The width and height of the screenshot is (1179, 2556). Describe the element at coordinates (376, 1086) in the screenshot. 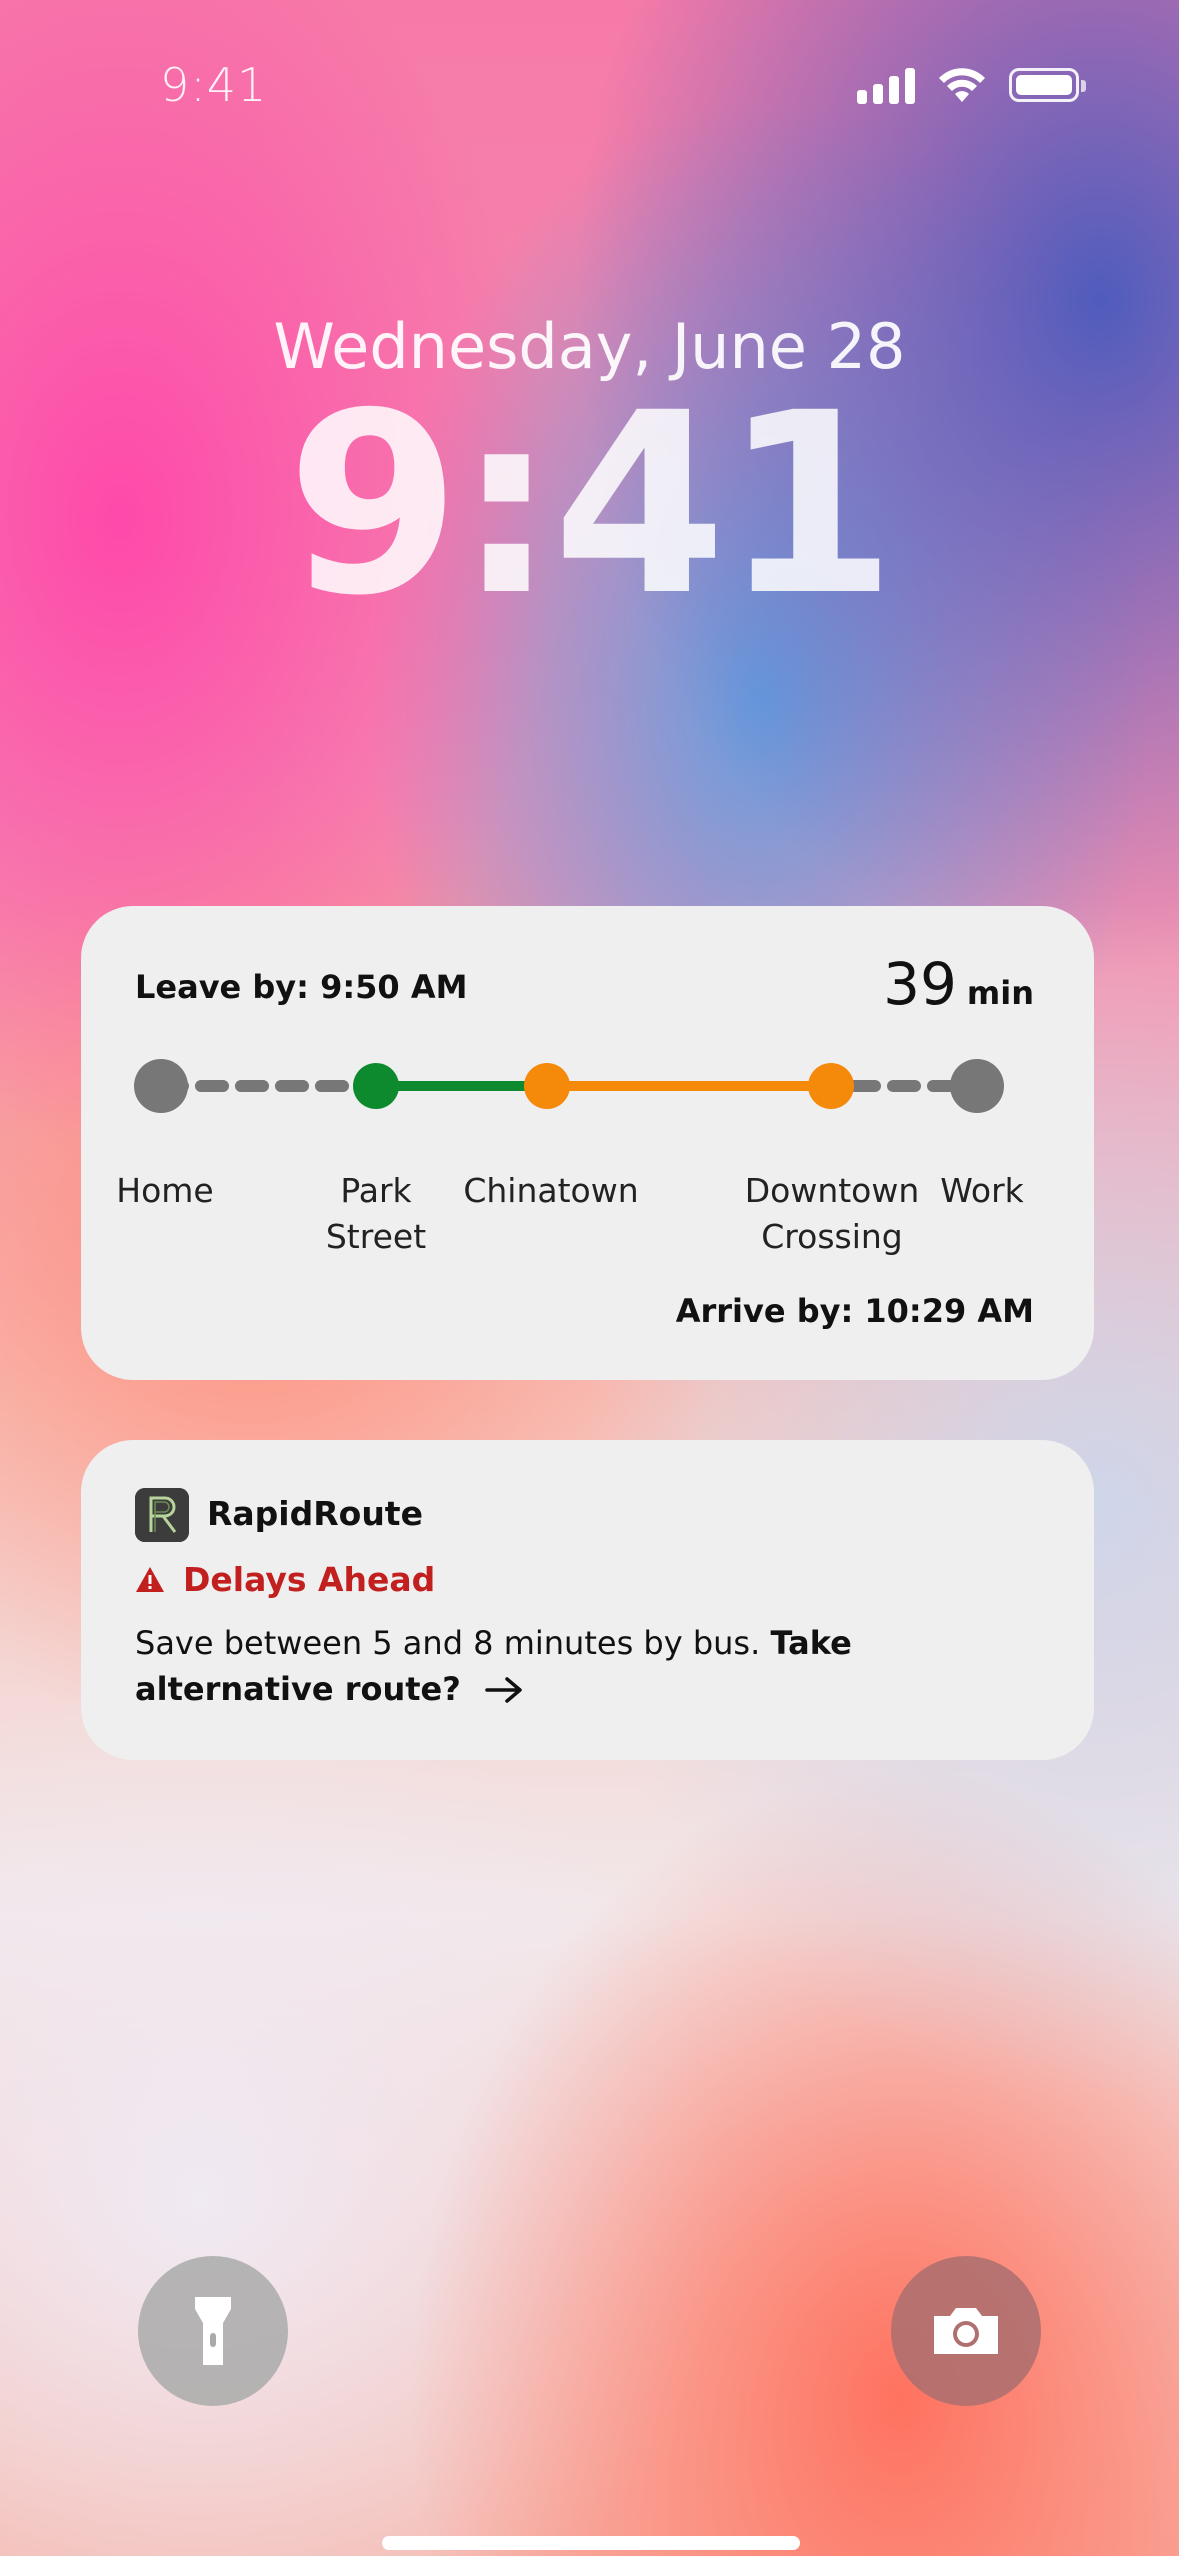

I see `stop-park-street` at that location.